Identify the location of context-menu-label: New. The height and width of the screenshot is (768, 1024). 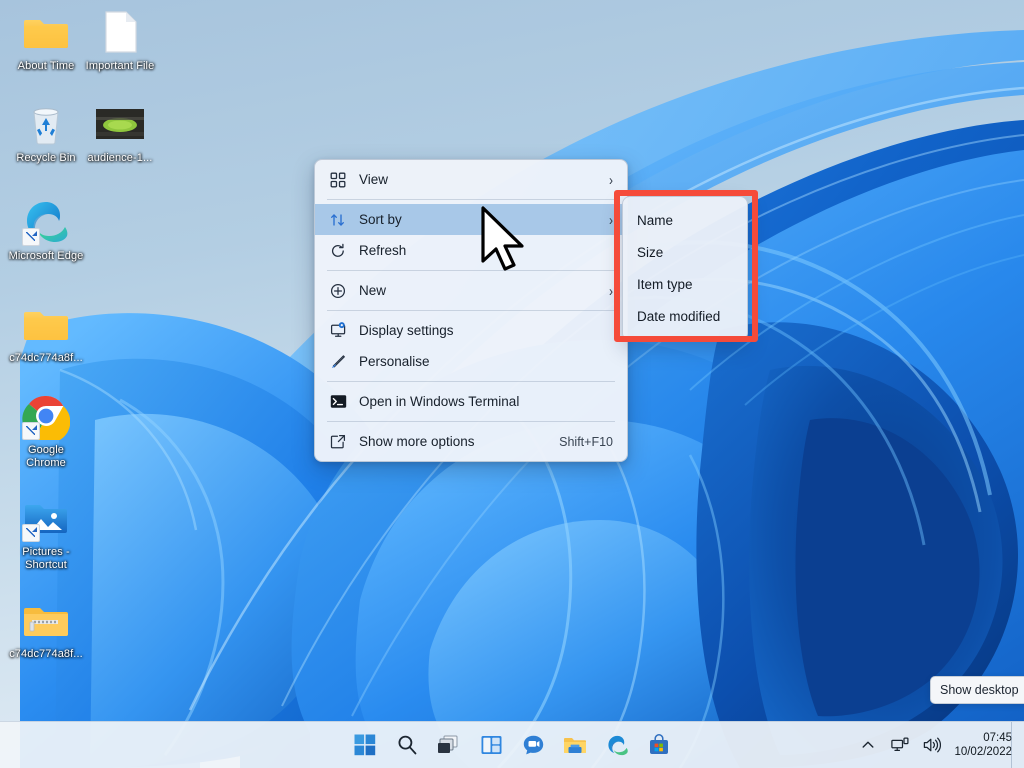
(373, 290).